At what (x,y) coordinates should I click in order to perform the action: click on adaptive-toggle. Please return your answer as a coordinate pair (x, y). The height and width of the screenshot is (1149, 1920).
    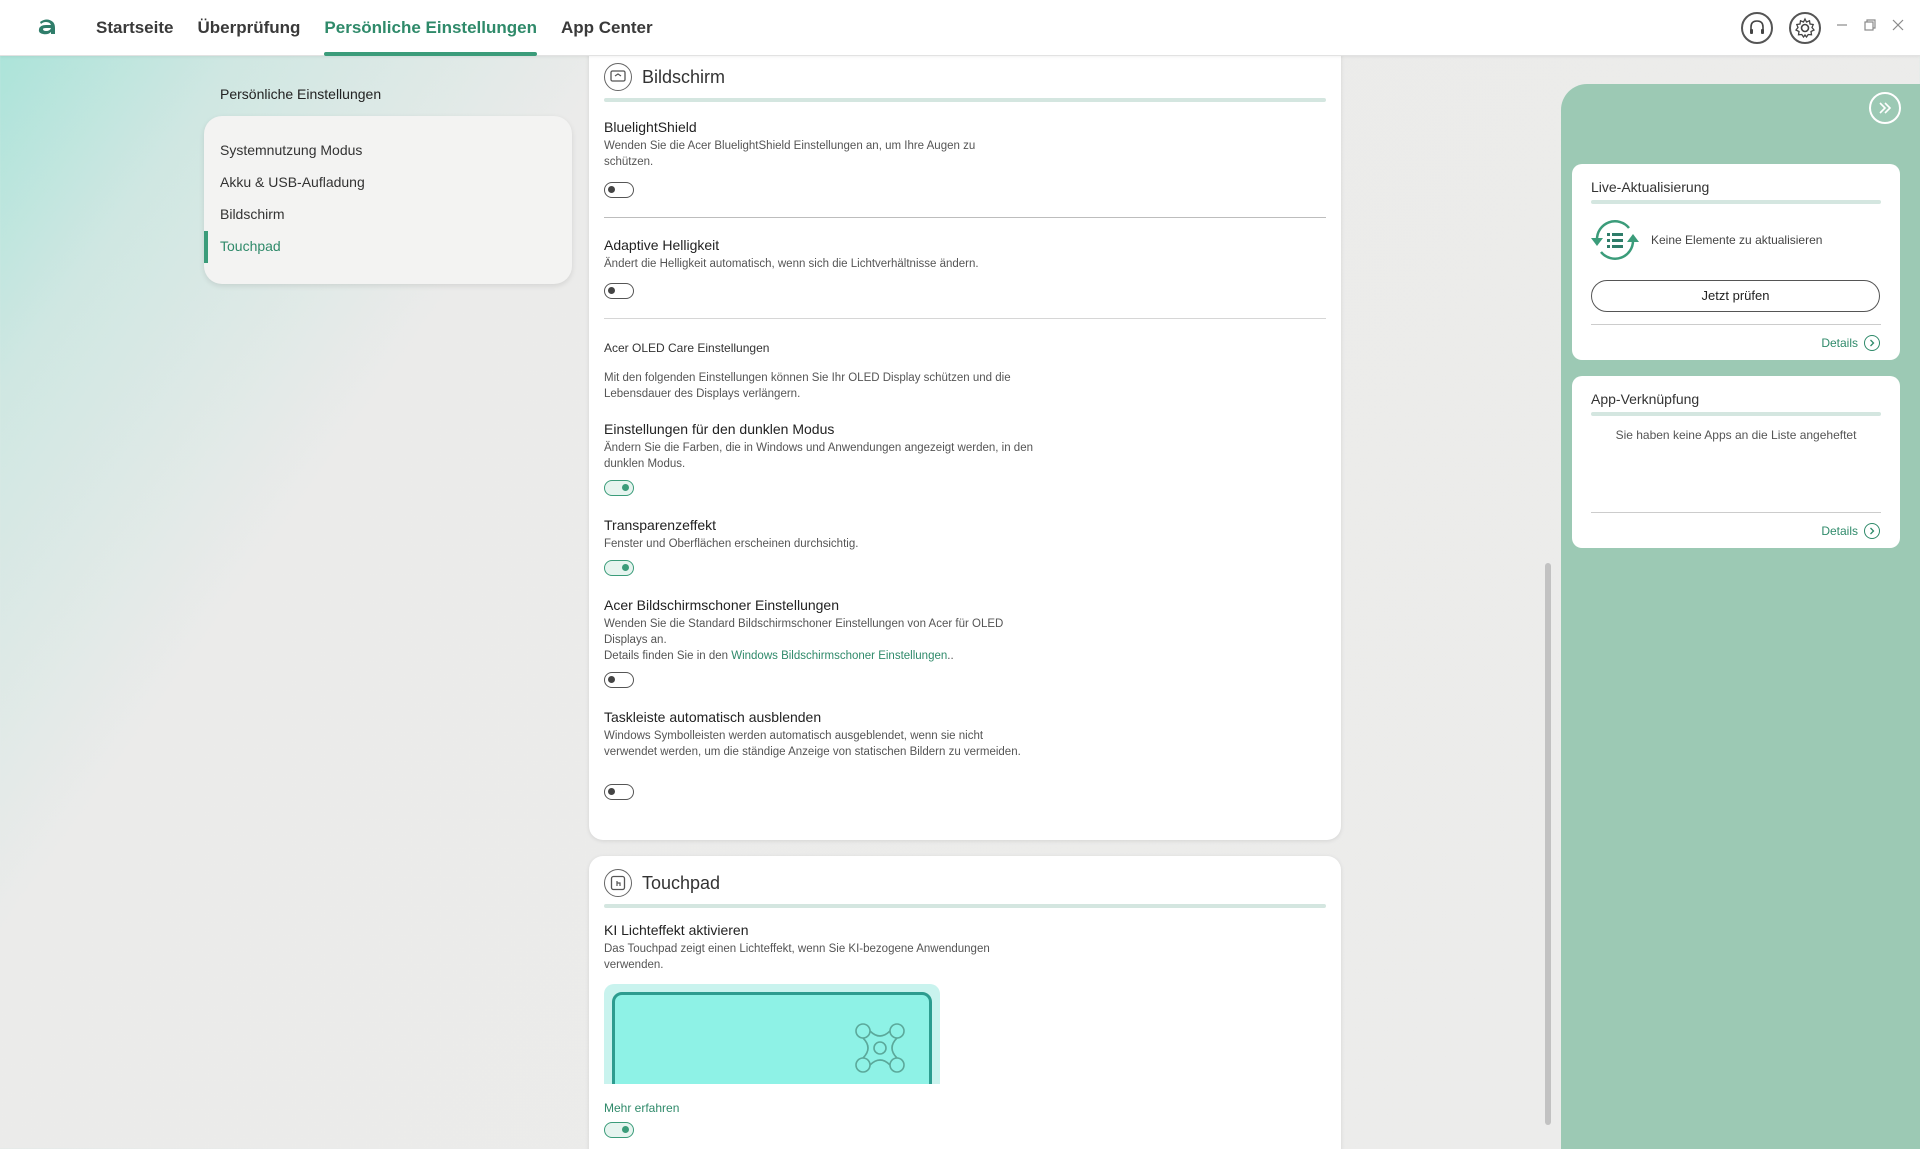
    Looking at the image, I should click on (619, 291).